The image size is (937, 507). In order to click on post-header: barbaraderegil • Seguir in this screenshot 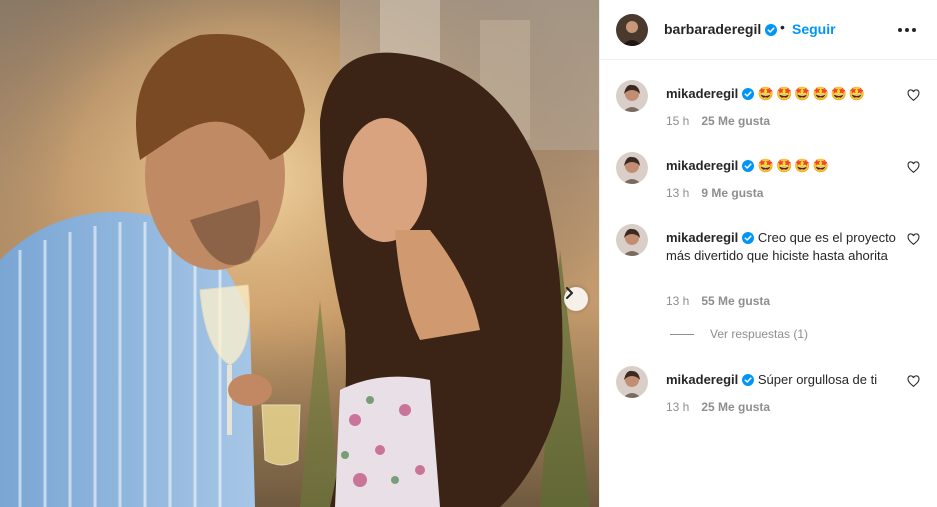, I will do `click(768, 30)`.